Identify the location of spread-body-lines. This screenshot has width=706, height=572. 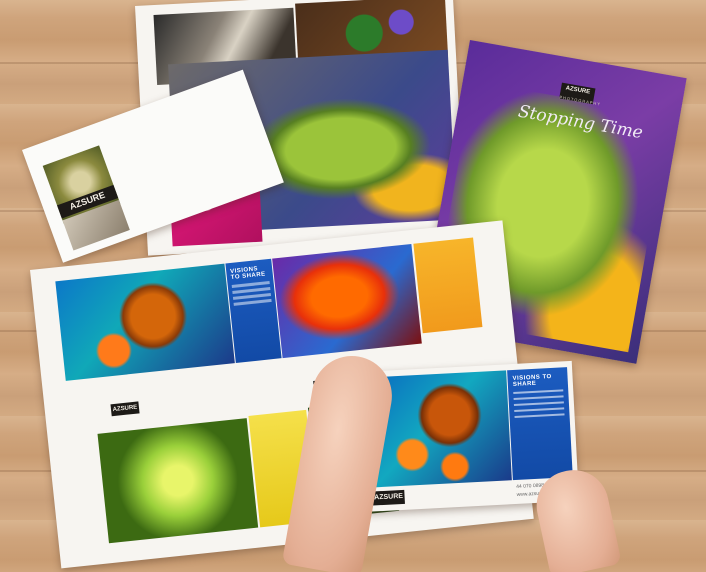
(251, 293).